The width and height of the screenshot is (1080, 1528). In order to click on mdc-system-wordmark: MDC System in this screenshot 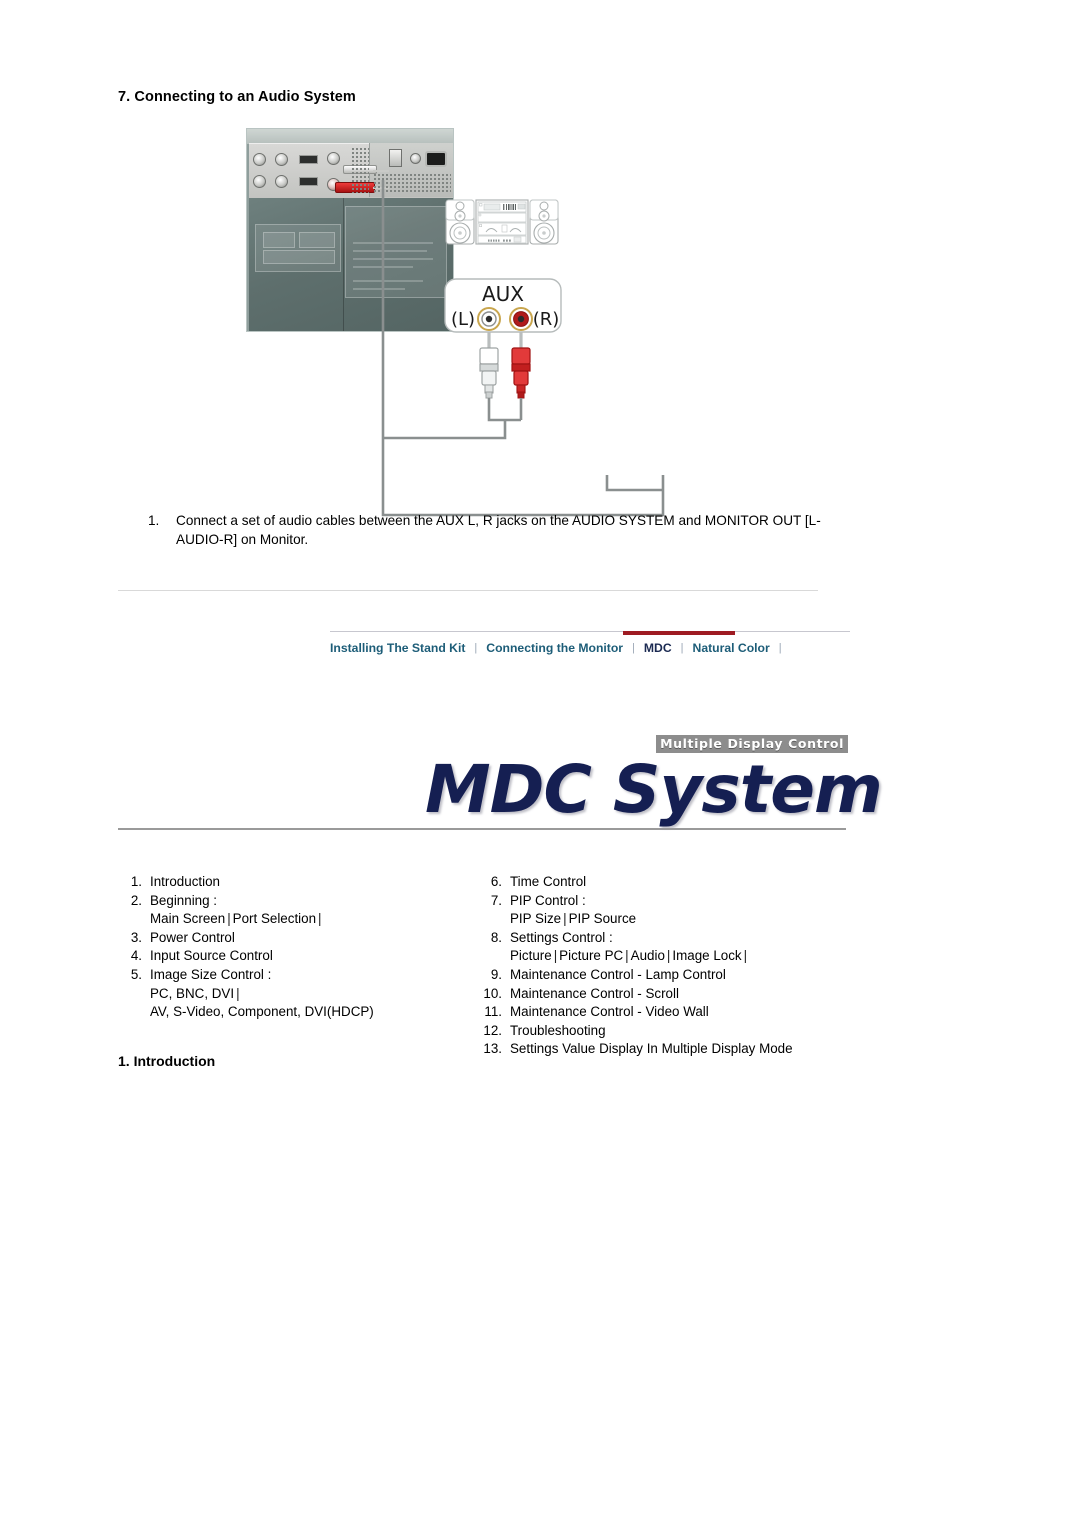, I will do `click(654, 789)`.